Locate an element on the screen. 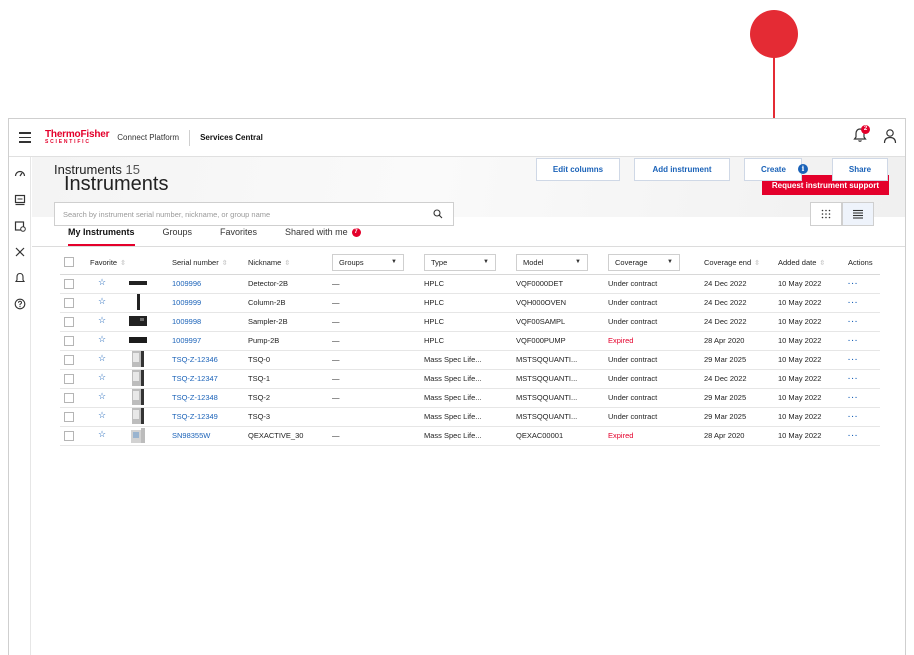 The image size is (914, 655). platform-name: Connect Platform is located at coordinates (148, 137).